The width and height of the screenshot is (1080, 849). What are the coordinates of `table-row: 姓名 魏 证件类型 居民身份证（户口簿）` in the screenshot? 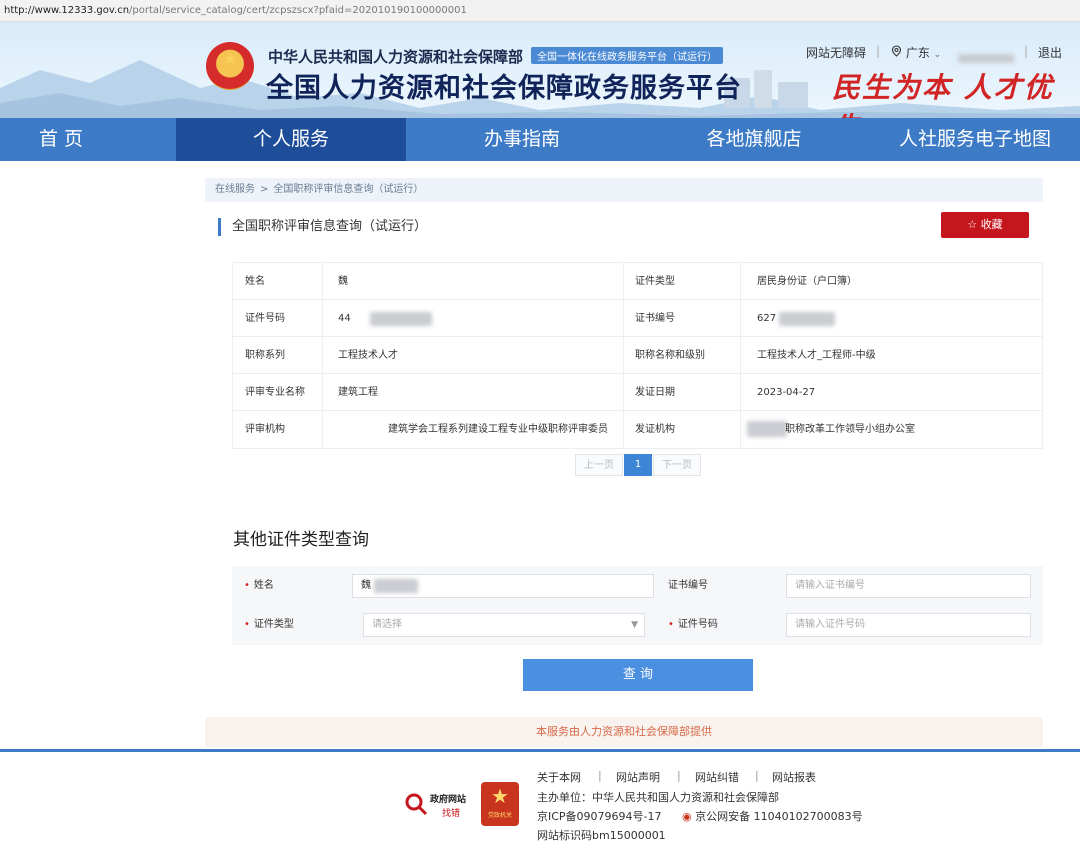 It's located at (637, 281).